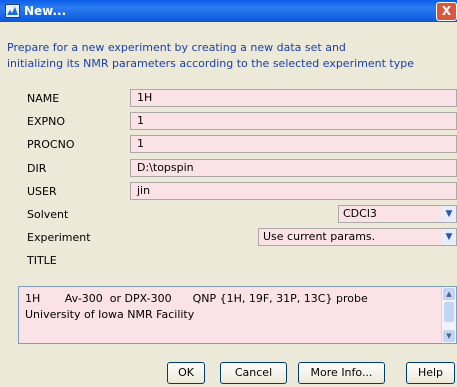  What do you see at coordinates (253, 373) in the screenshot?
I see `cancel-button: Cancel` at bounding box center [253, 373].